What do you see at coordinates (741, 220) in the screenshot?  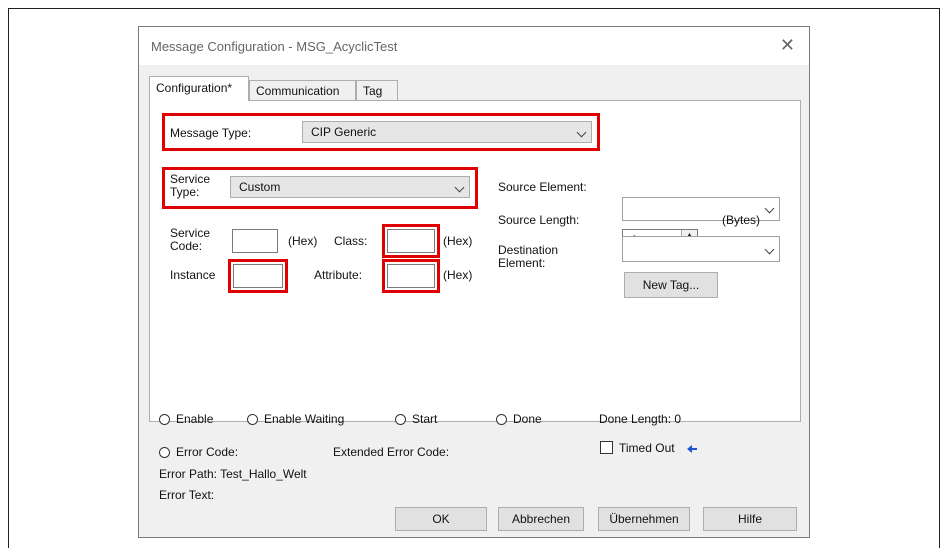 I see `source-length-unit: (Bytes)` at bounding box center [741, 220].